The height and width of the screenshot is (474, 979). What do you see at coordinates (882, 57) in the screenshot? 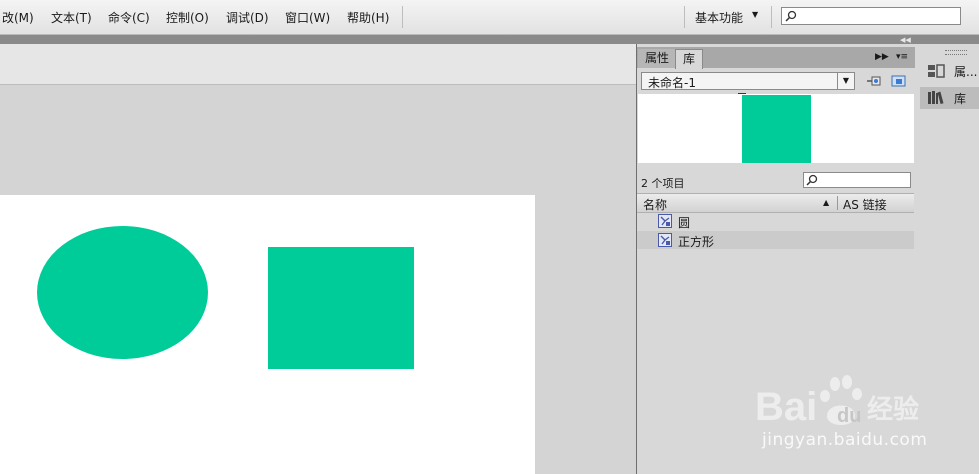
I see `panel-collapse-icon: ▶▶` at bounding box center [882, 57].